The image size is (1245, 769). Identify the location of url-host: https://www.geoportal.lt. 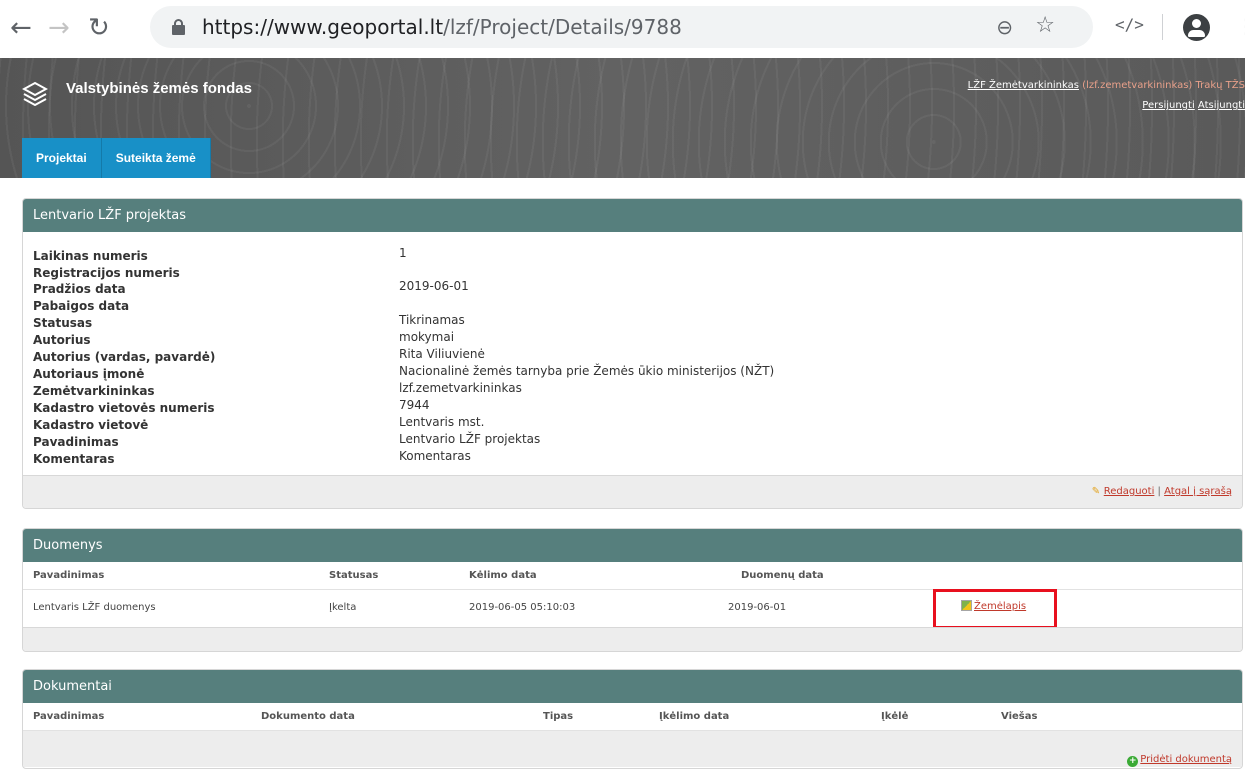
(323, 27).